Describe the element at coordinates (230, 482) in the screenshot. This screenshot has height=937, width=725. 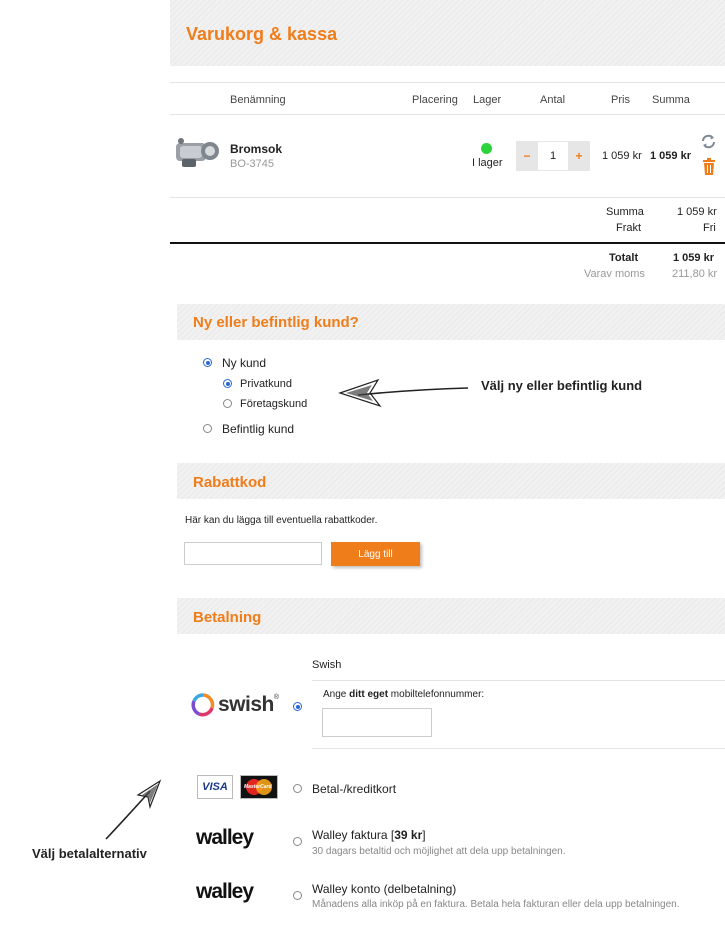
I see `discount-section-title: Rabattkod` at that location.